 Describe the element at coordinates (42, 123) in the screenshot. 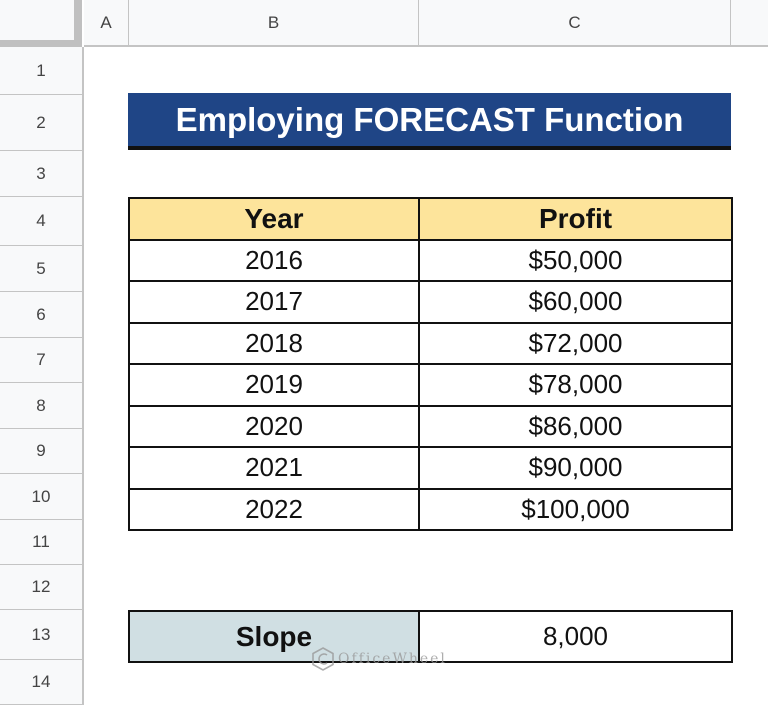

I see `row-header-2: 2` at that location.